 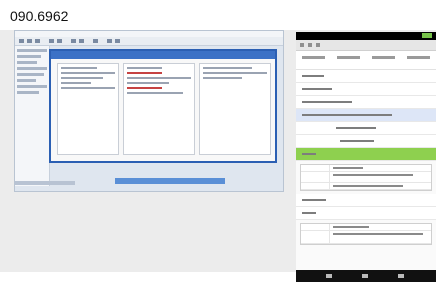 I want to click on list-item-selected, so click(x=366, y=115).